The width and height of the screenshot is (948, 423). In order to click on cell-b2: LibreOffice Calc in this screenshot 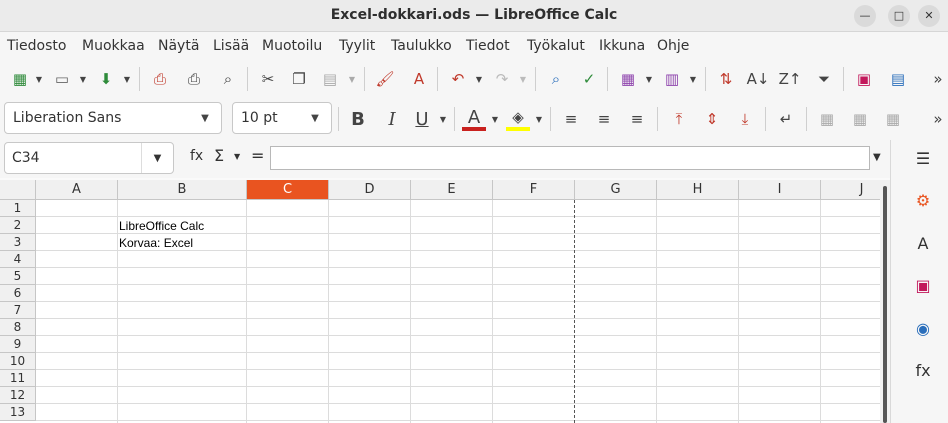, I will do `click(161, 226)`.